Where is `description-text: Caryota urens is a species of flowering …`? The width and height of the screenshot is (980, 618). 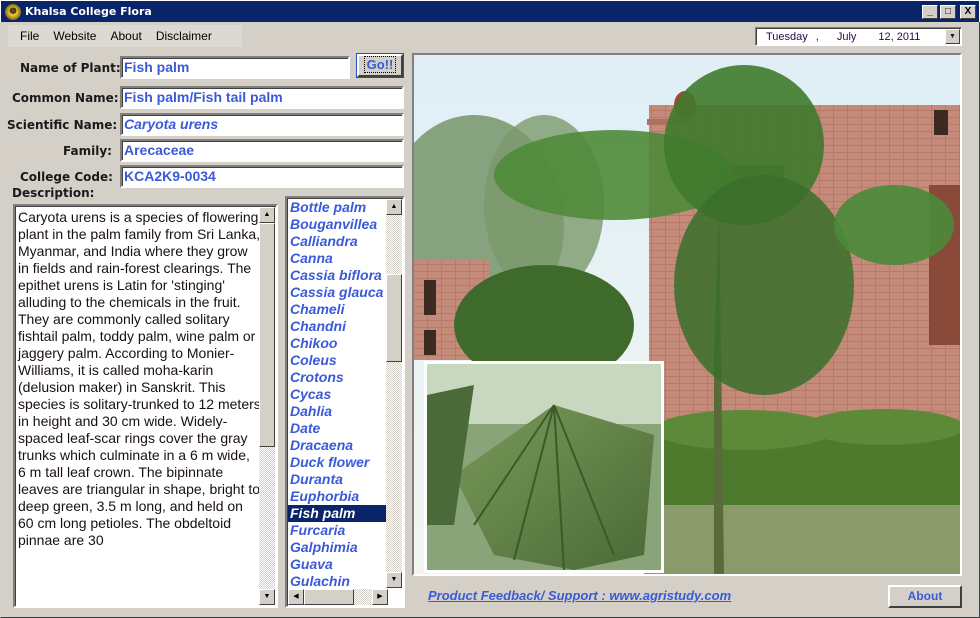
description-text: Caryota urens is a species of flowering … is located at coordinates (139, 378).